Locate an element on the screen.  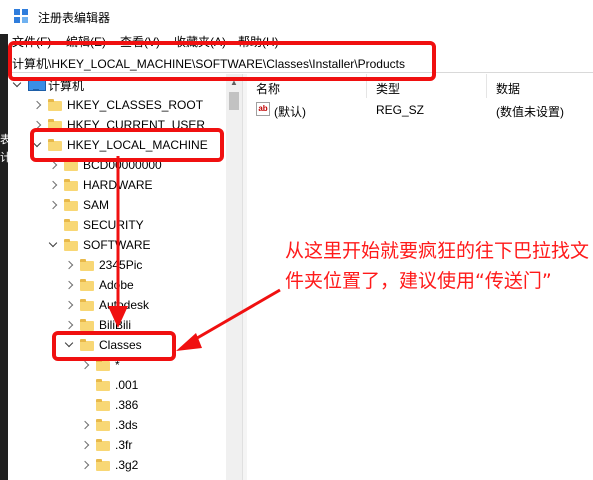
string-value-icon: ab is located at coordinates (263, 109).